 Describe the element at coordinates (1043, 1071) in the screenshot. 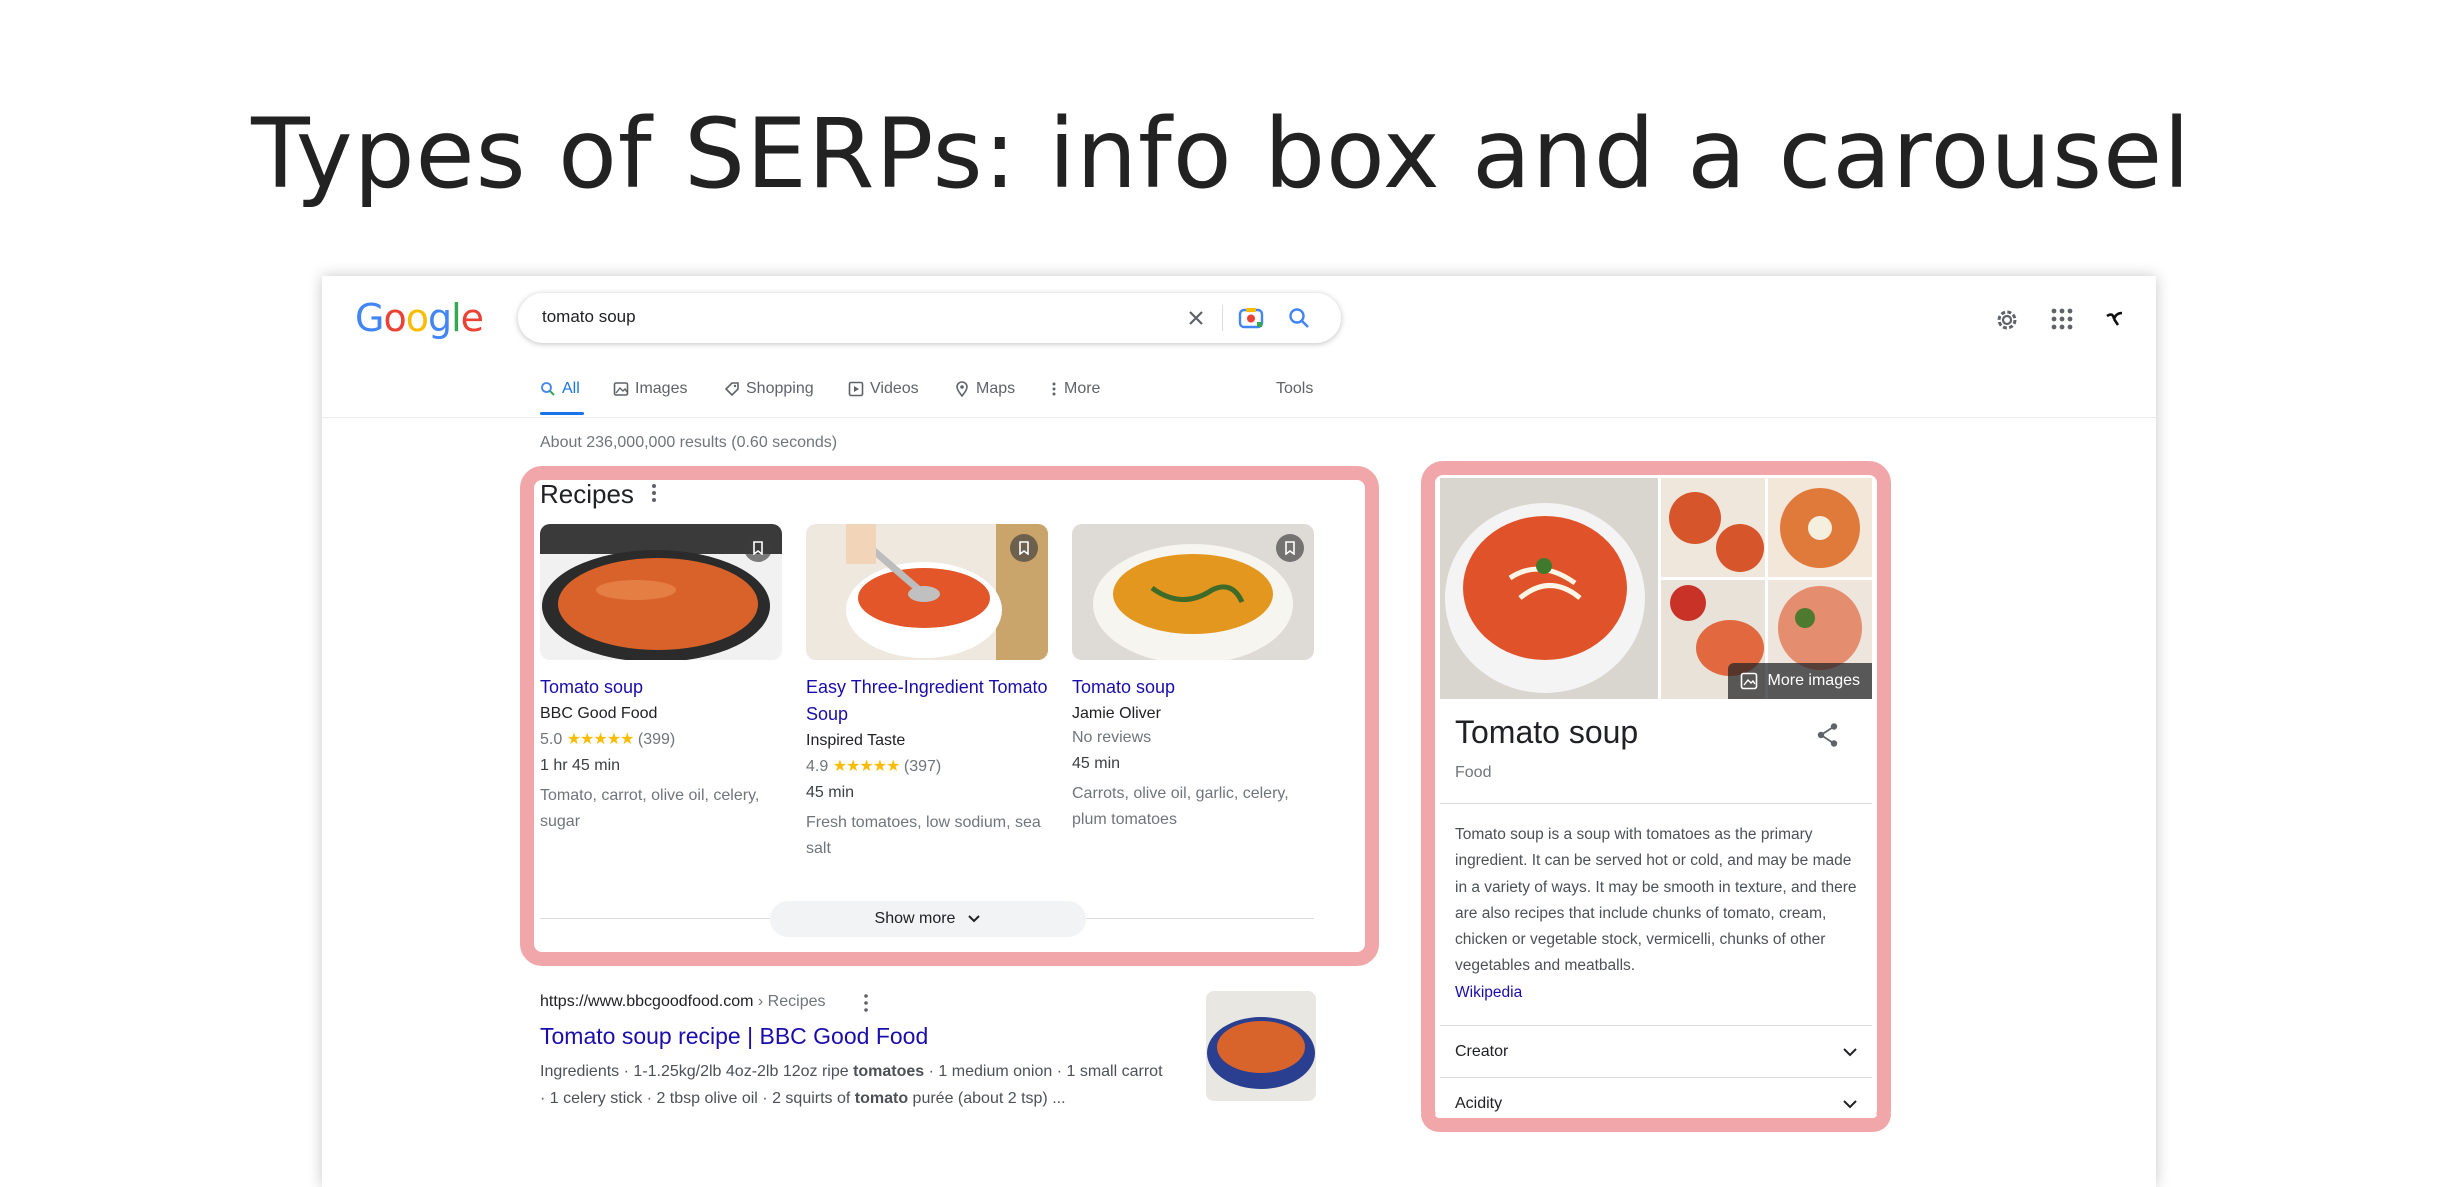

I see `snippet-text: · 1 medium onion · 1 small carrot` at that location.